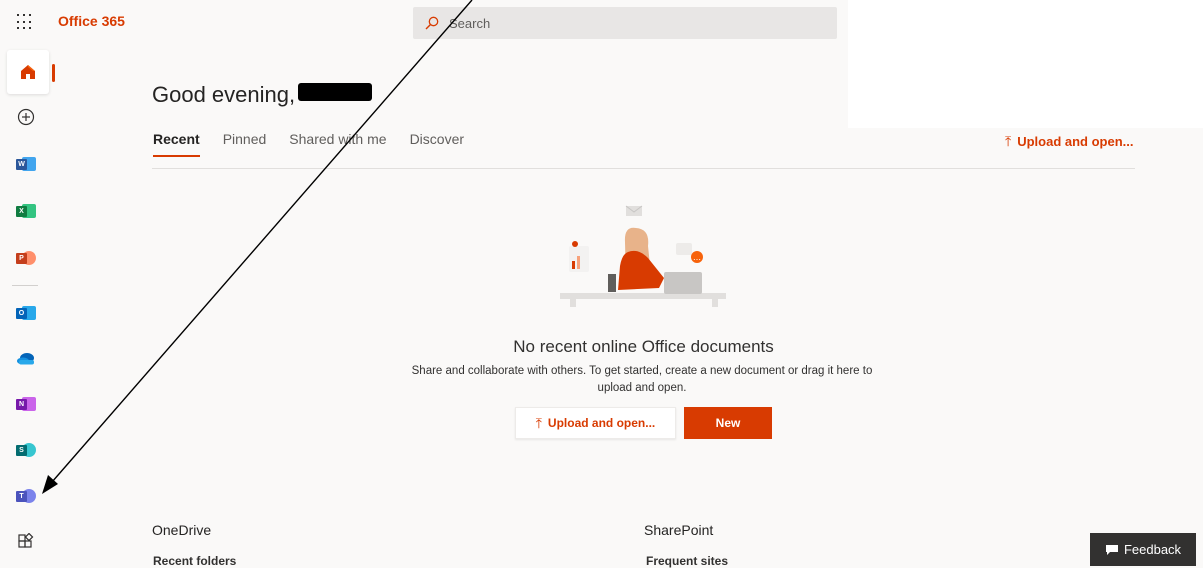 The width and height of the screenshot is (1203, 568). I want to click on top-bar: Office 365 Search, so click(424, 22).